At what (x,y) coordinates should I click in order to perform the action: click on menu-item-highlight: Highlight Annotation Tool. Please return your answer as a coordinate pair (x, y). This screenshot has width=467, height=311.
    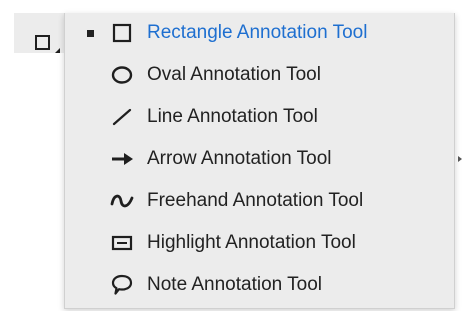
    Looking at the image, I should click on (259, 243).